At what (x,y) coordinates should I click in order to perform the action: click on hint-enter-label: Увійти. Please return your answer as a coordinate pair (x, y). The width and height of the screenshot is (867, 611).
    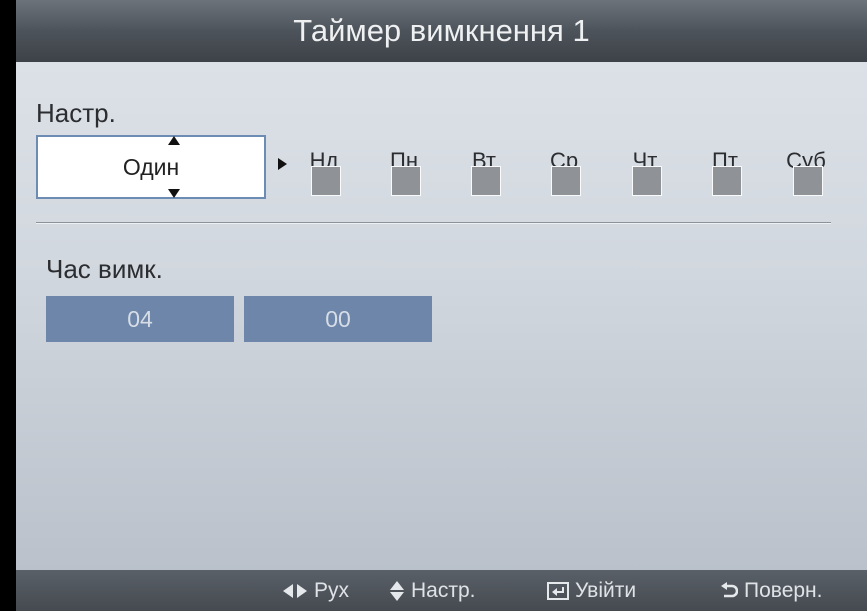
    Looking at the image, I should click on (606, 590).